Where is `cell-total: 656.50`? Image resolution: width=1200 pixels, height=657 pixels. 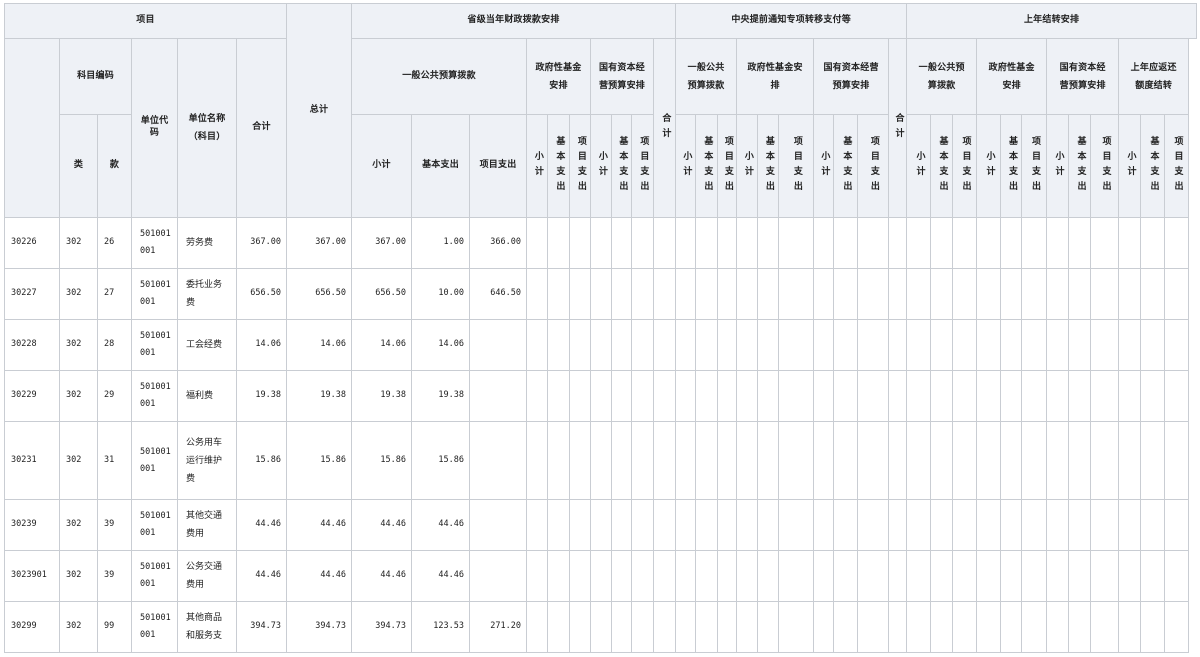 cell-total: 656.50 is located at coordinates (261, 294).